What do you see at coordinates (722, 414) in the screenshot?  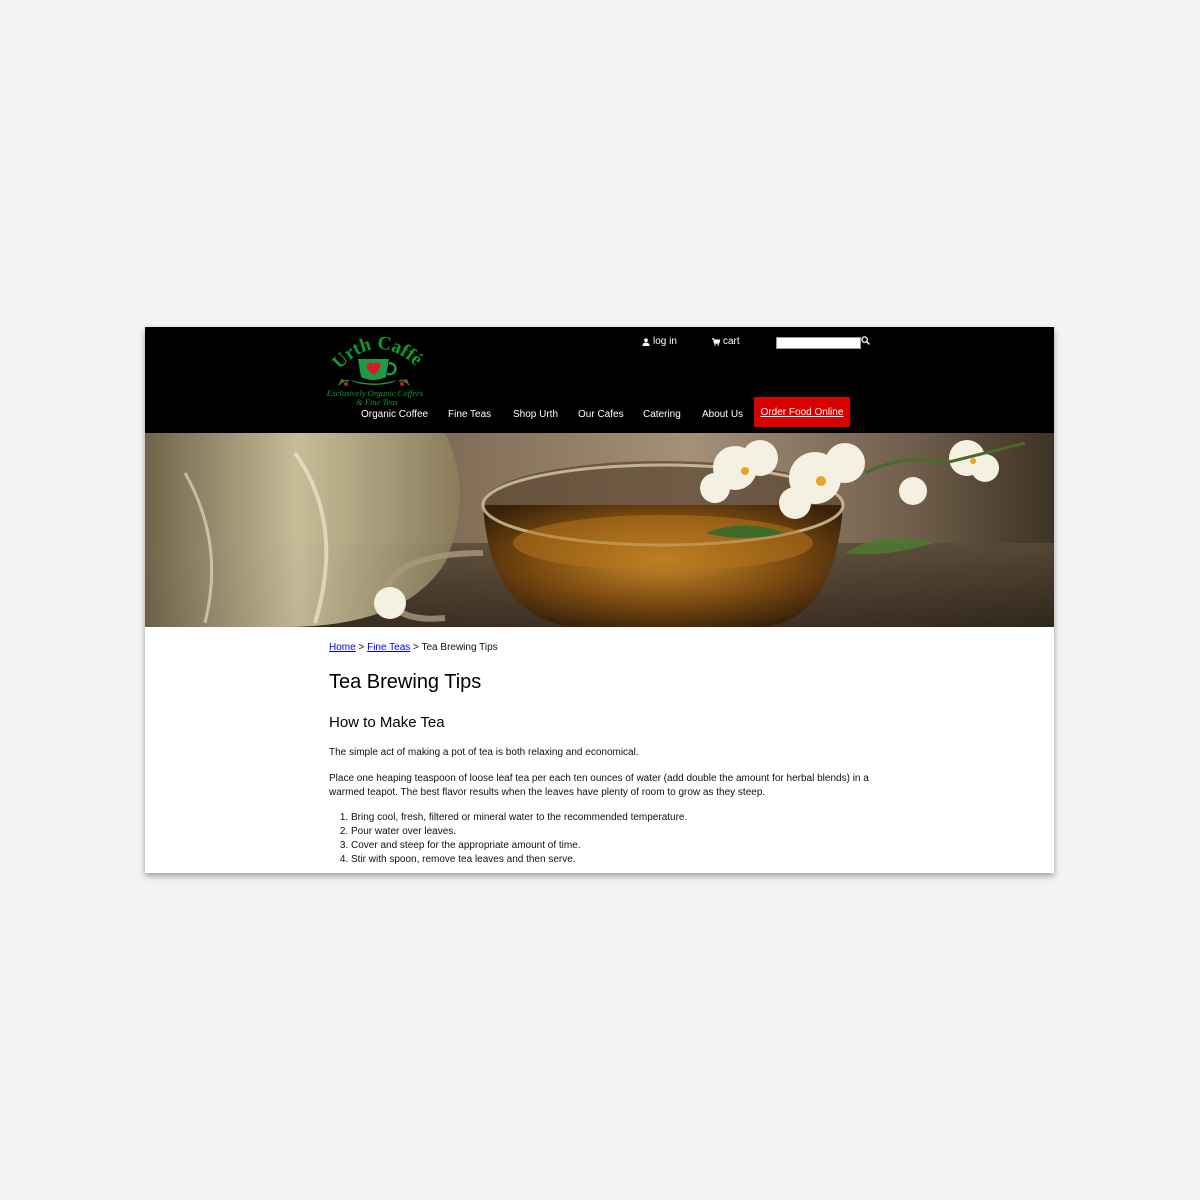 I see `nav-about-us: About Us` at bounding box center [722, 414].